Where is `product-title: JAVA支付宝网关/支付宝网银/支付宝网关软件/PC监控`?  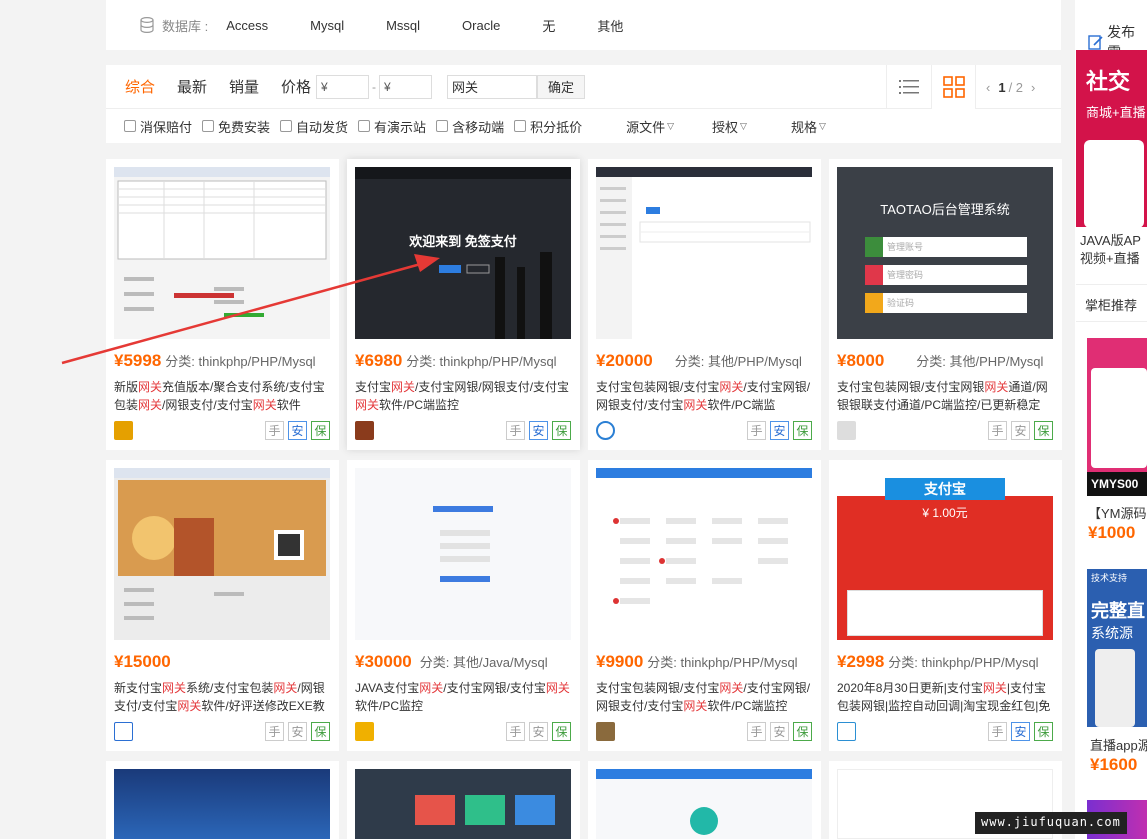 product-title: JAVA支付宝网关/支付宝网银/支付宝网关软件/PC监控 is located at coordinates (464, 697).